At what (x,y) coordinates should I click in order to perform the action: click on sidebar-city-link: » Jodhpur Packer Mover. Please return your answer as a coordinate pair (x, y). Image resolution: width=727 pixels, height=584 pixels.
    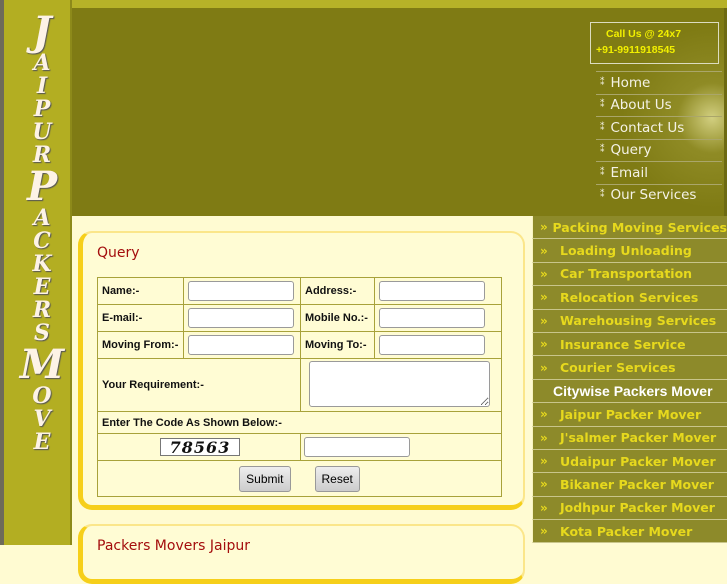
    Looking at the image, I should click on (629, 508).